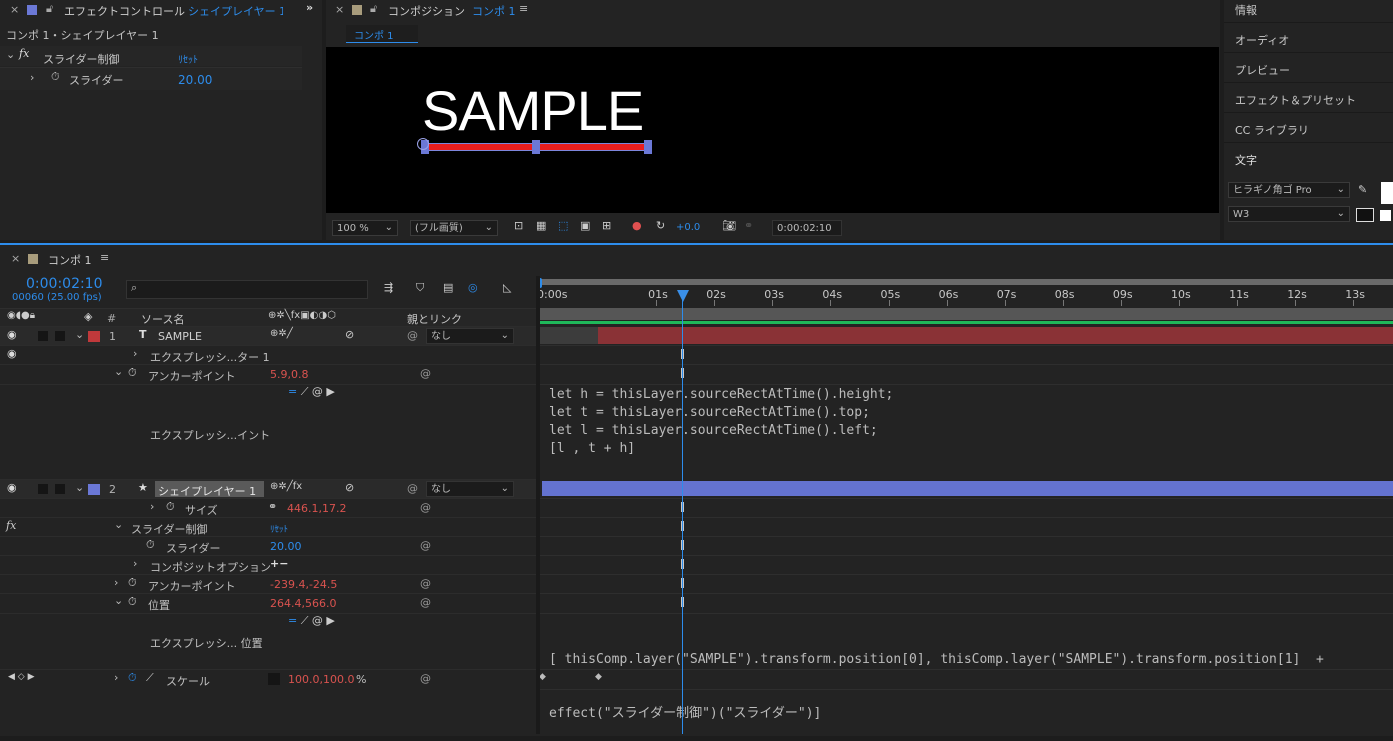  Describe the element at coordinates (1289, 190) in the screenshot. I see `font-family-dropdown: ヒラギノ角ゴ Pro ⌄` at that location.